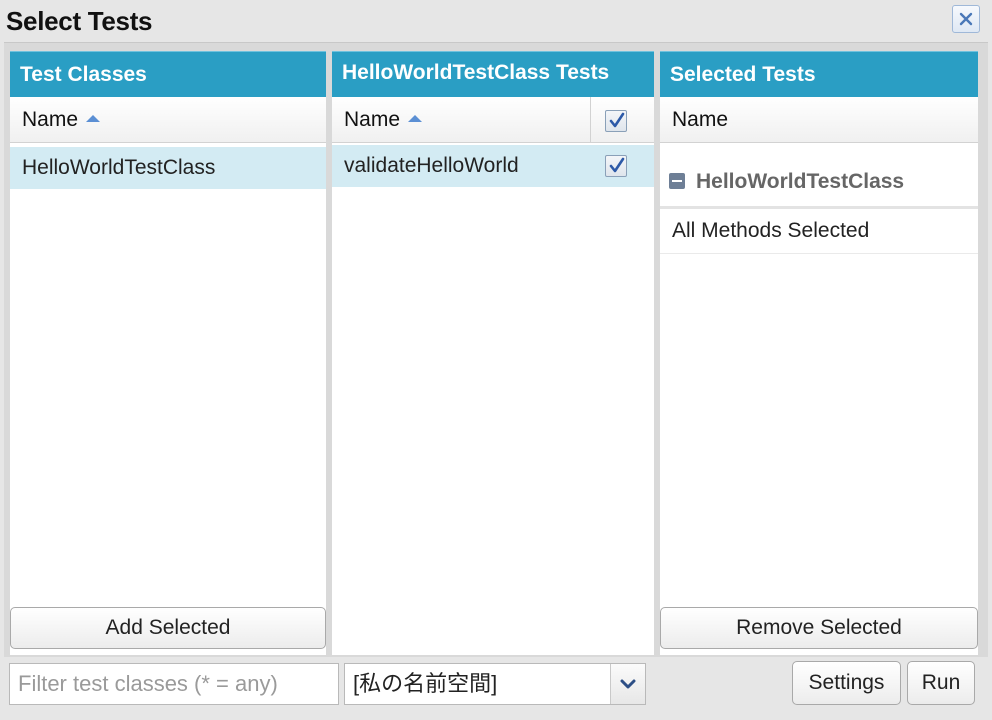  What do you see at coordinates (493, 74) in the screenshot?
I see `class-tests-header: HelloWorldTestClass Tests` at bounding box center [493, 74].